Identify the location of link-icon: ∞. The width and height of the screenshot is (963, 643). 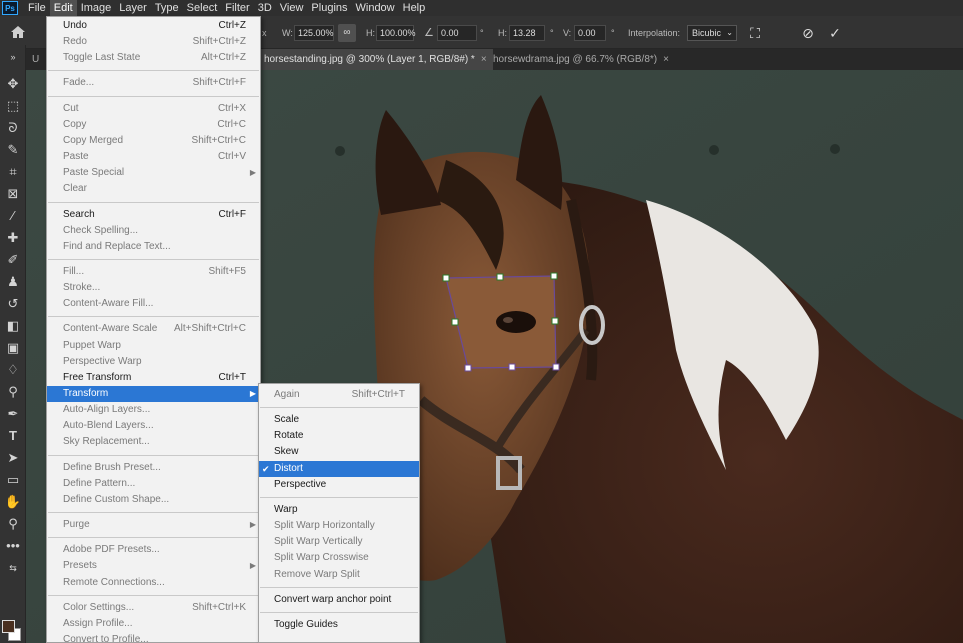
(347, 33).